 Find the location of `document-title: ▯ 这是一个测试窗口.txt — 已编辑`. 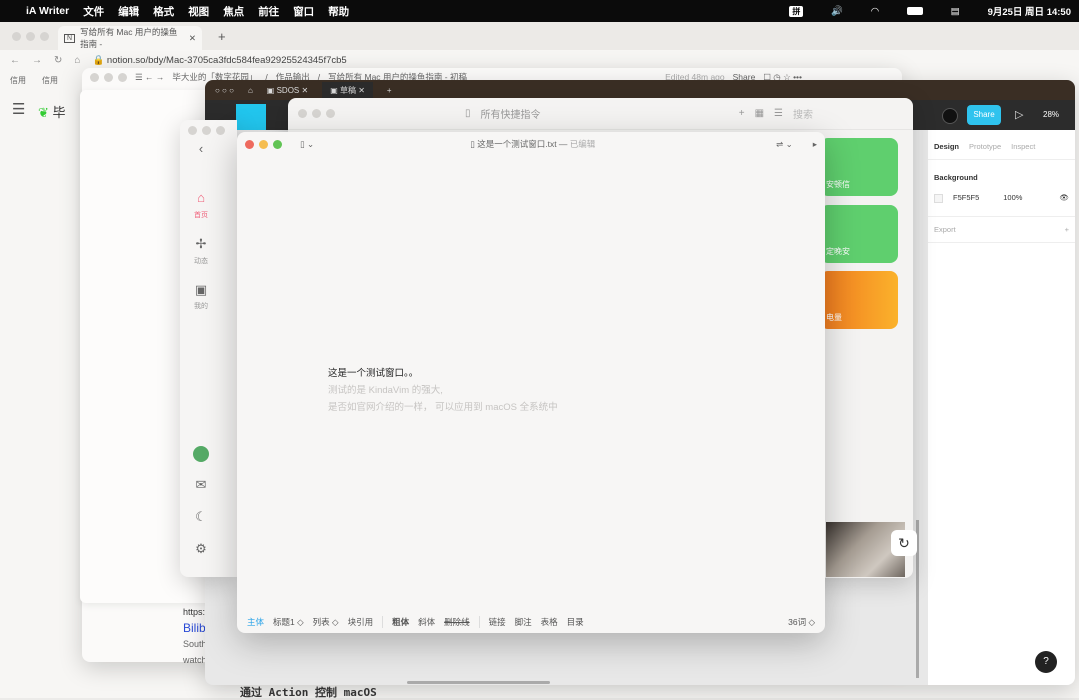

document-title: ▯ 这是一个测试窗口.txt — 已编辑 is located at coordinates (532, 144).